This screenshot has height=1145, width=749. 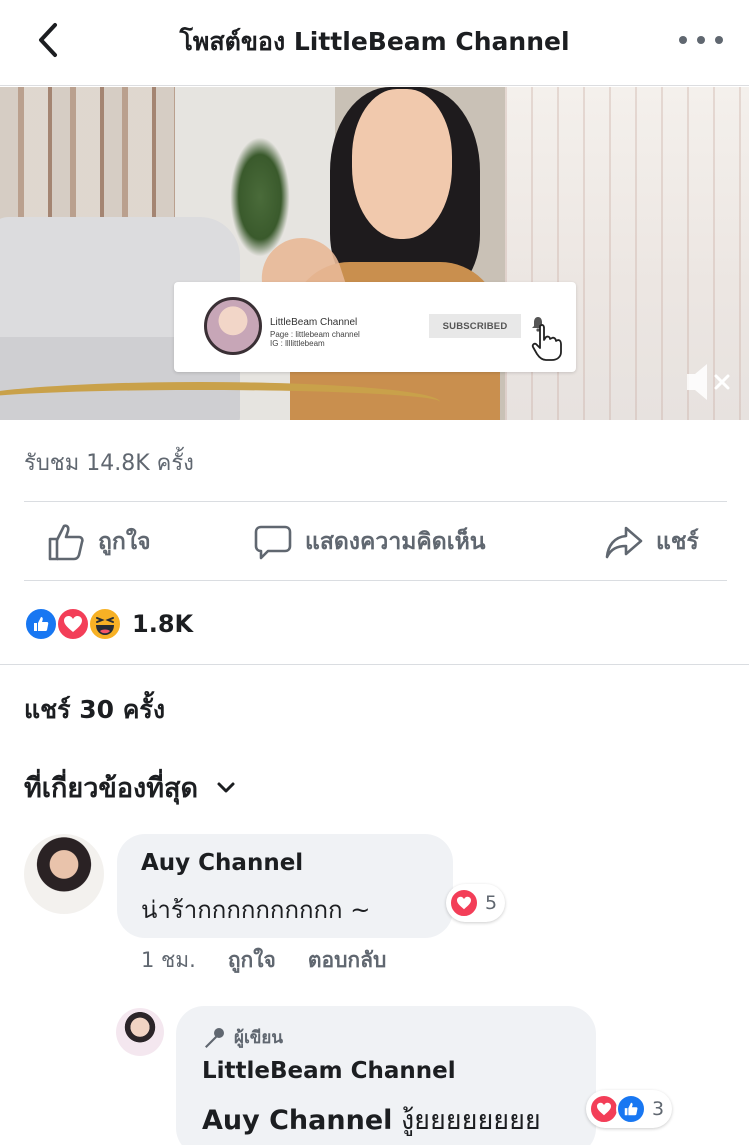 What do you see at coordinates (285, 886) in the screenshot?
I see `comment-bubble: Auy Channel น่าร้ากกกกกกกกกก ~` at bounding box center [285, 886].